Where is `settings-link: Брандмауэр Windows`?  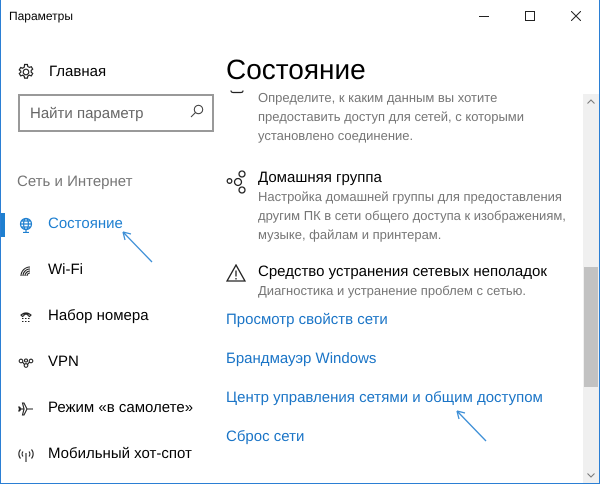
settings-link: Брандмауэр Windows is located at coordinates (301, 359).